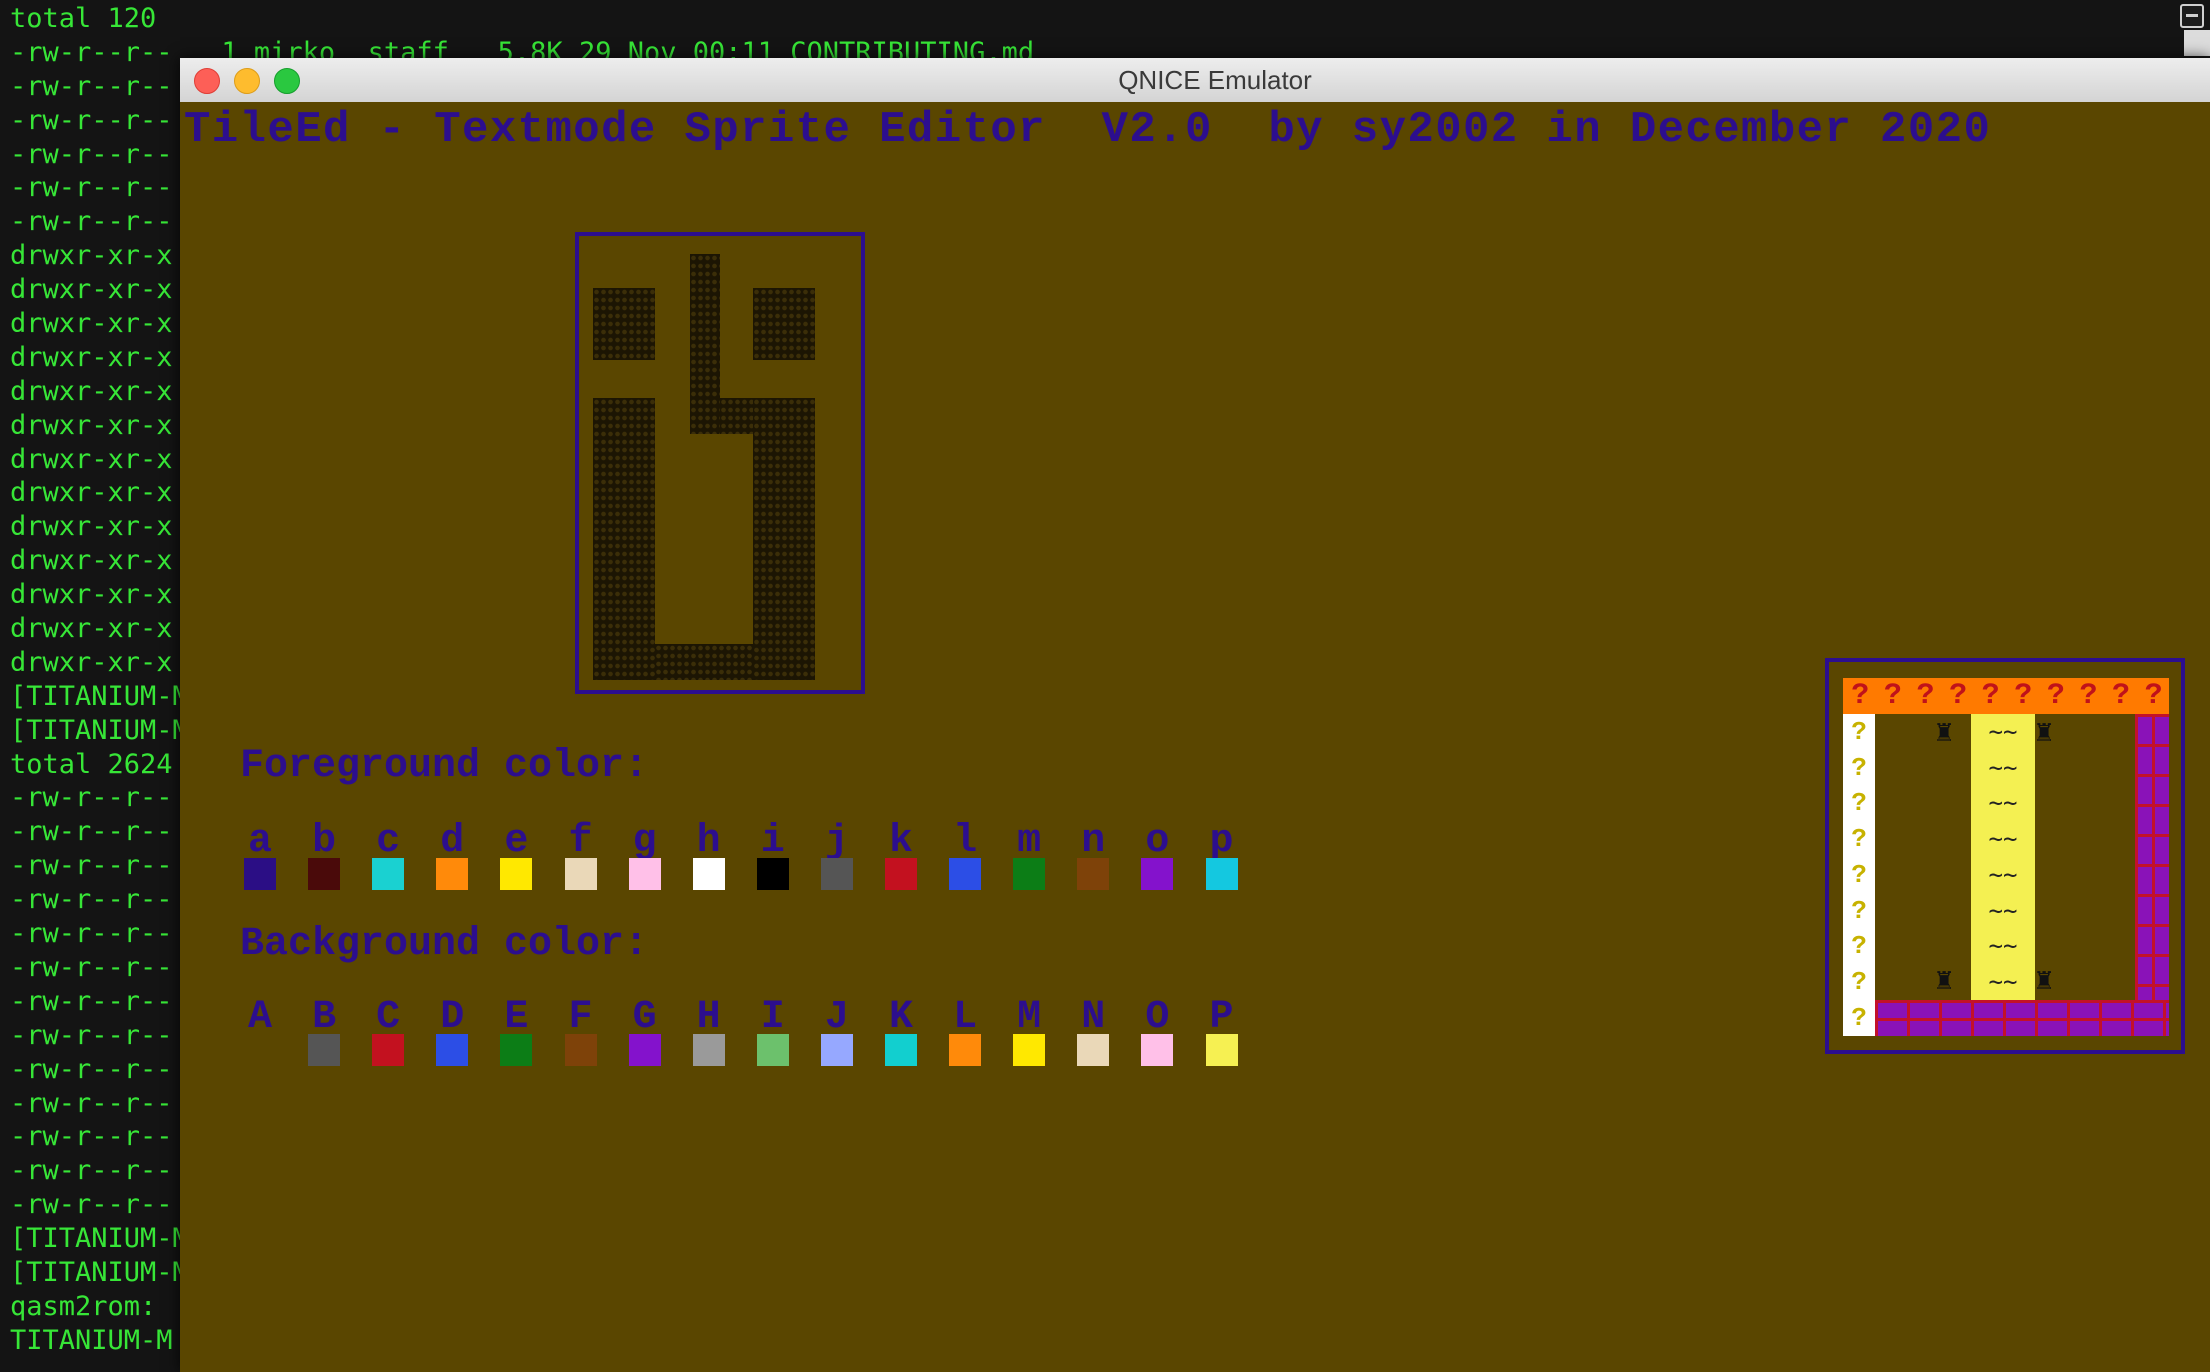  I want to click on fg-color-swatch-j, so click(836, 874).